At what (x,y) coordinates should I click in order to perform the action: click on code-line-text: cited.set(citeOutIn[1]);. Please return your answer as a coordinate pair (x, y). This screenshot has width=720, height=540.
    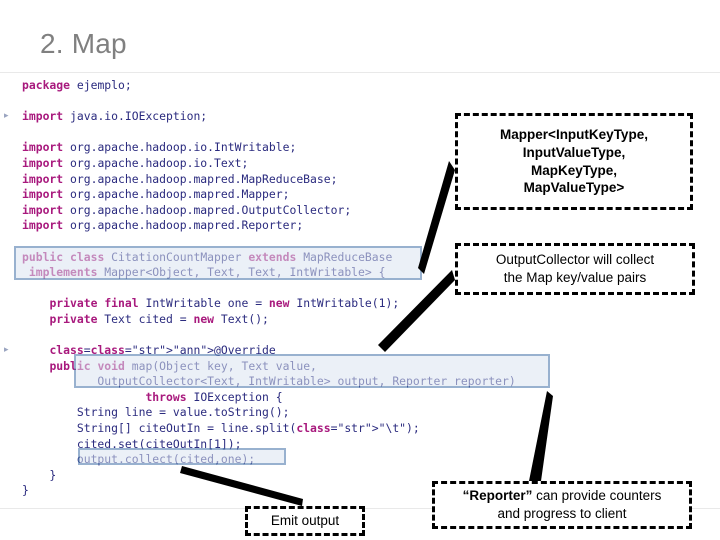
    Looking at the image, I should click on (132, 443).